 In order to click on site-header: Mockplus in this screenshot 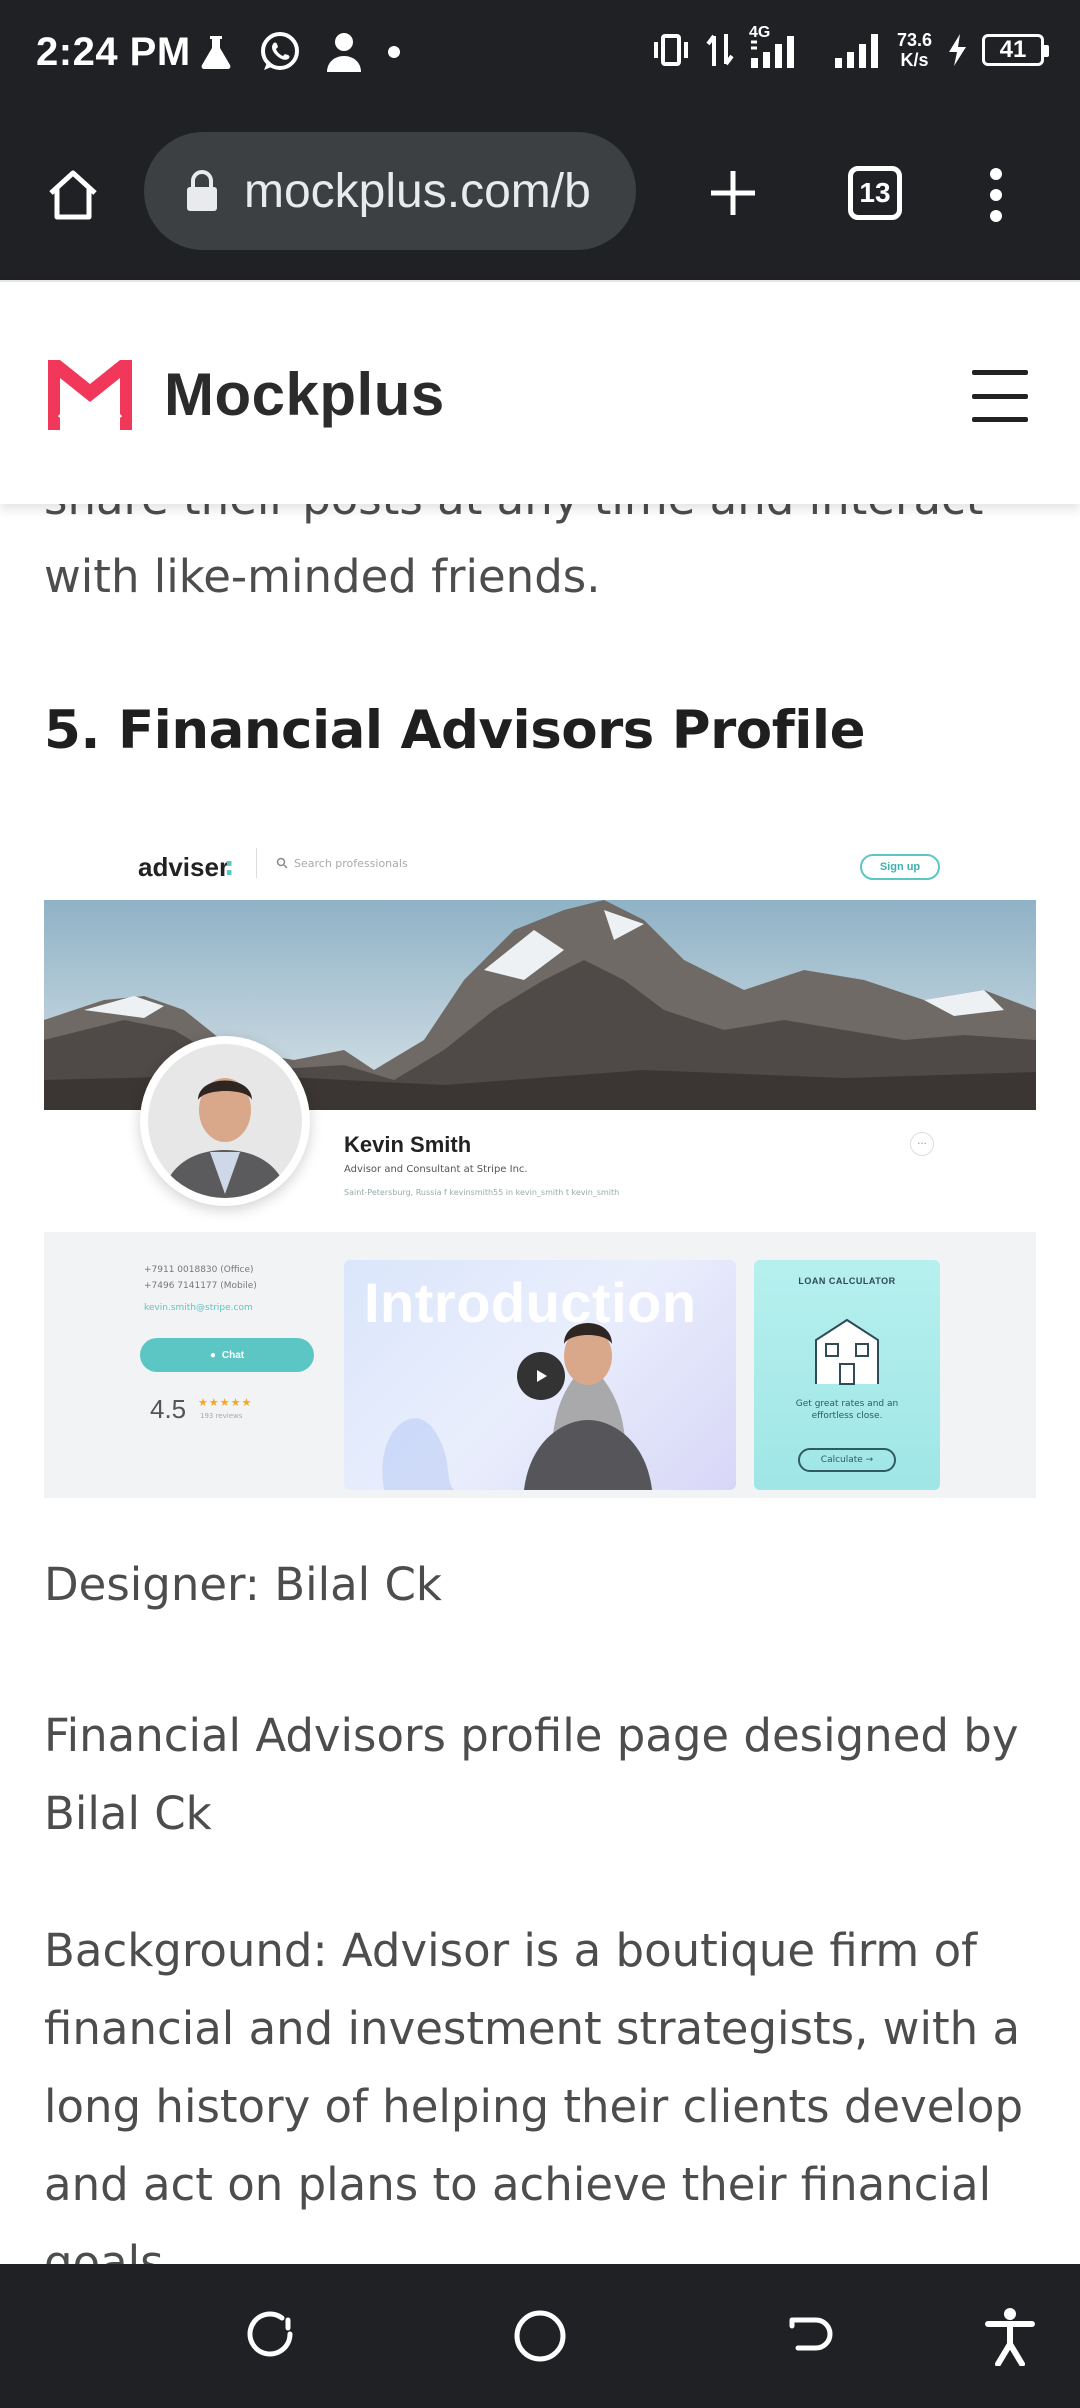, I will do `click(540, 392)`.